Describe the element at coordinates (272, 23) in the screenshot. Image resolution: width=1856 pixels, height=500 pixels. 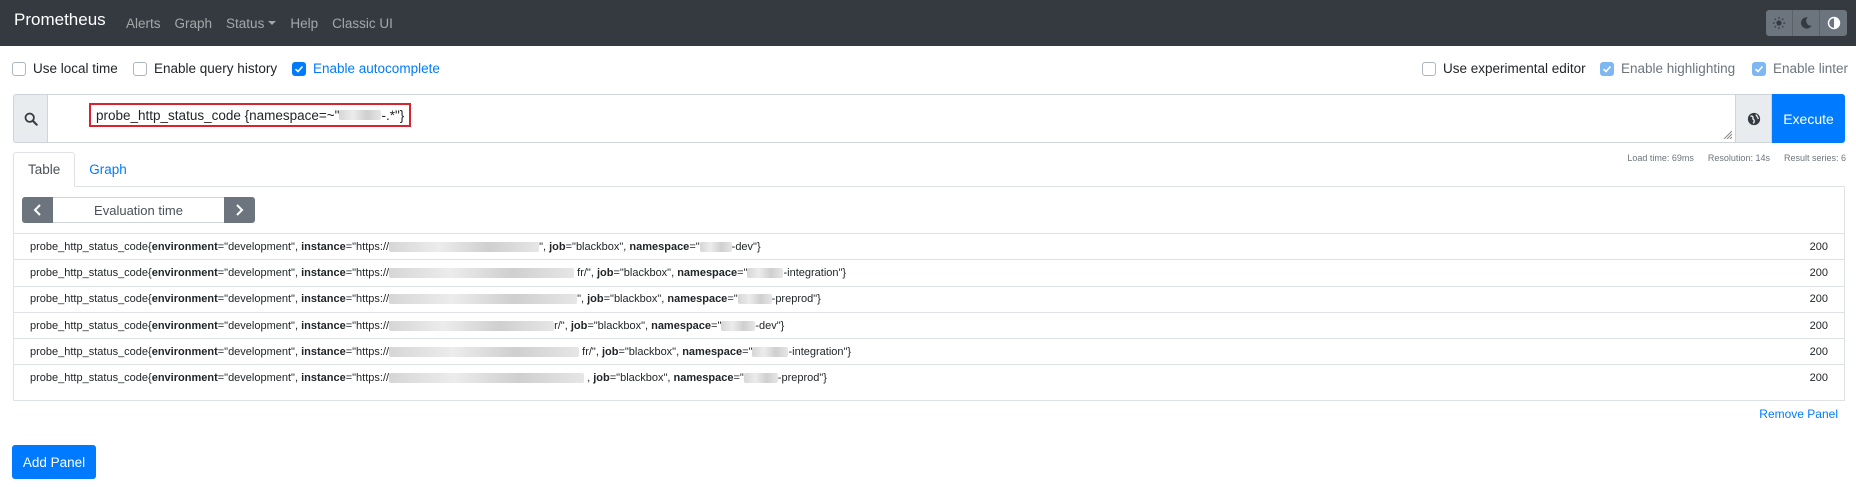
I see `chevron-down-icon` at that location.